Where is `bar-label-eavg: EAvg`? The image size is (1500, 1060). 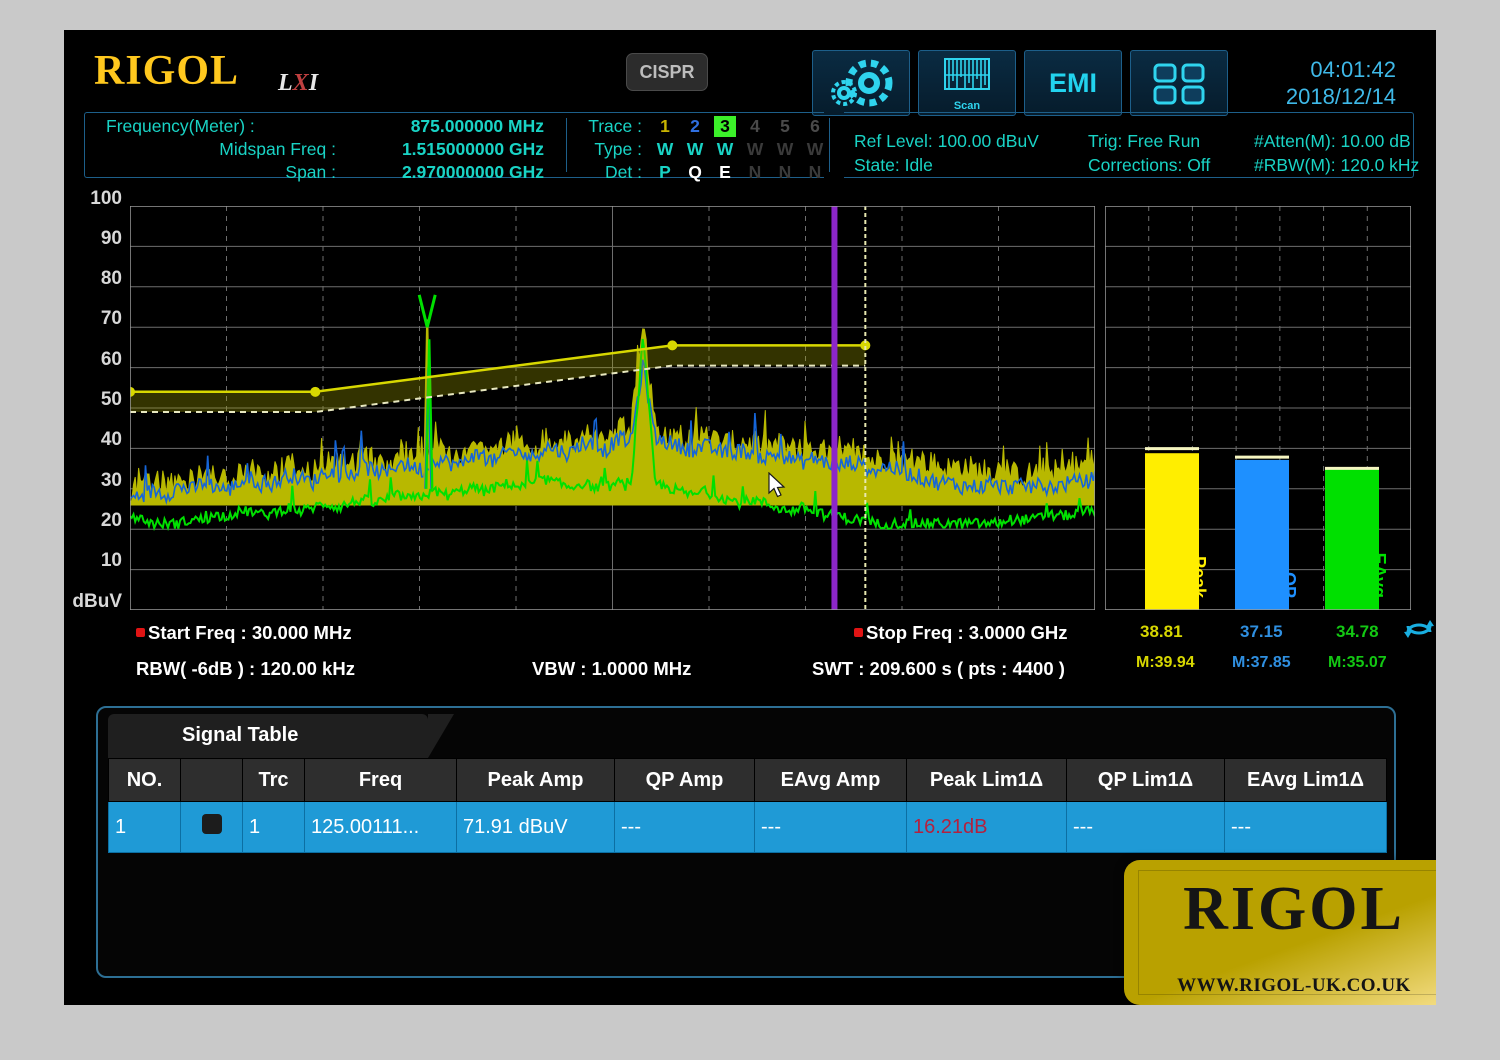 bar-label-eavg: EAvg is located at coordinates (1379, 575).